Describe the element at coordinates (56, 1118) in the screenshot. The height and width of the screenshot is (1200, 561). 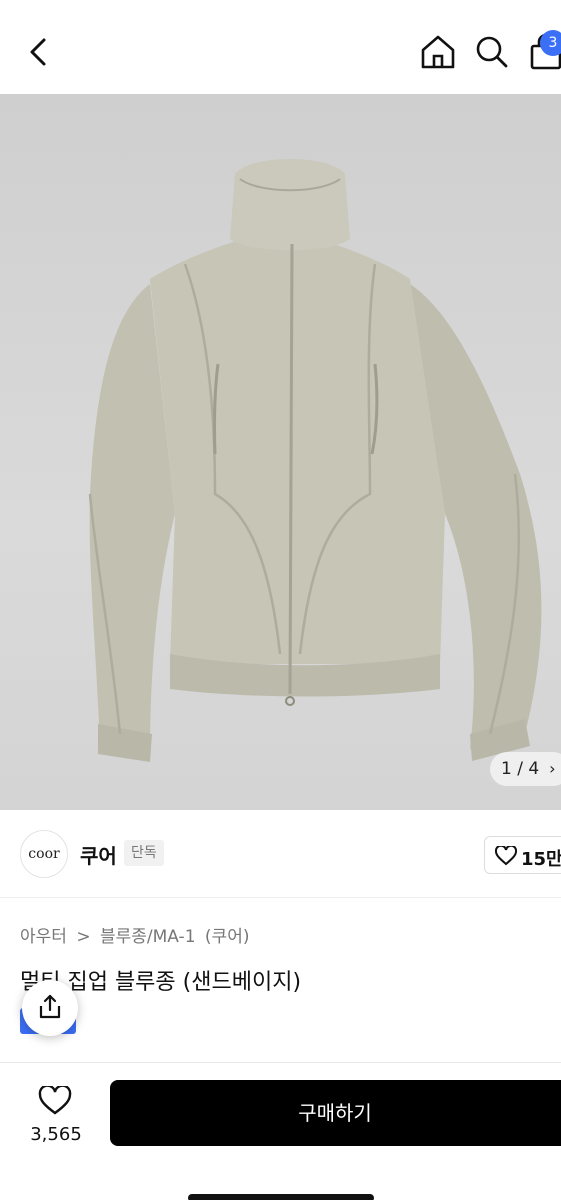
I see `wishlist-button: 3,565` at that location.